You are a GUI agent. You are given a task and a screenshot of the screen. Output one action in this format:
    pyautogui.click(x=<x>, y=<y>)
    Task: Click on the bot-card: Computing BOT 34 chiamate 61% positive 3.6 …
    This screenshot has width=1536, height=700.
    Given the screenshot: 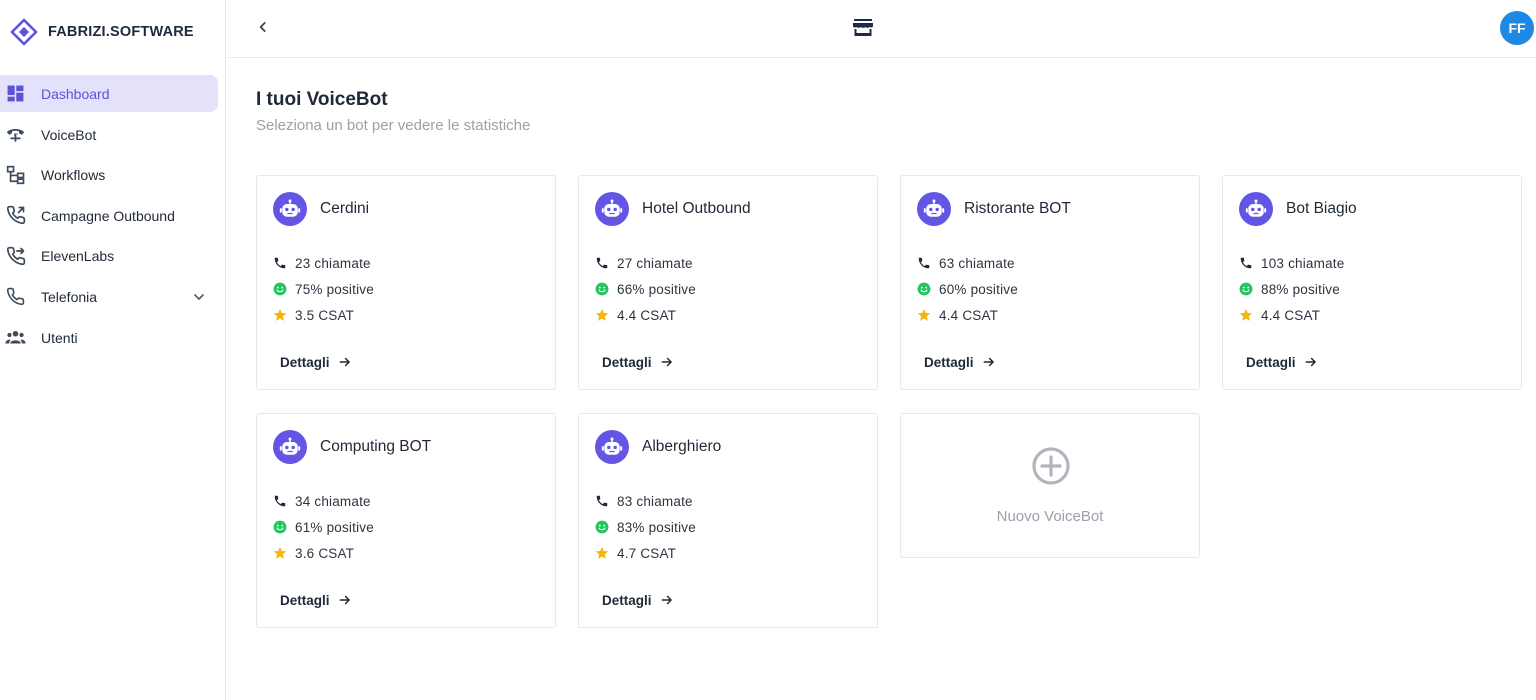 What is the action you would take?
    pyautogui.click(x=406, y=520)
    